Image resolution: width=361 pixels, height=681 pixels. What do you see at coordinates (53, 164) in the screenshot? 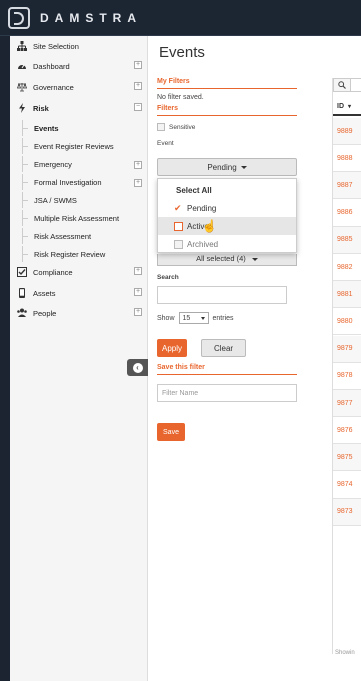
I see `sidebar-subitem-label: Emergency` at bounding box center [53, 164].